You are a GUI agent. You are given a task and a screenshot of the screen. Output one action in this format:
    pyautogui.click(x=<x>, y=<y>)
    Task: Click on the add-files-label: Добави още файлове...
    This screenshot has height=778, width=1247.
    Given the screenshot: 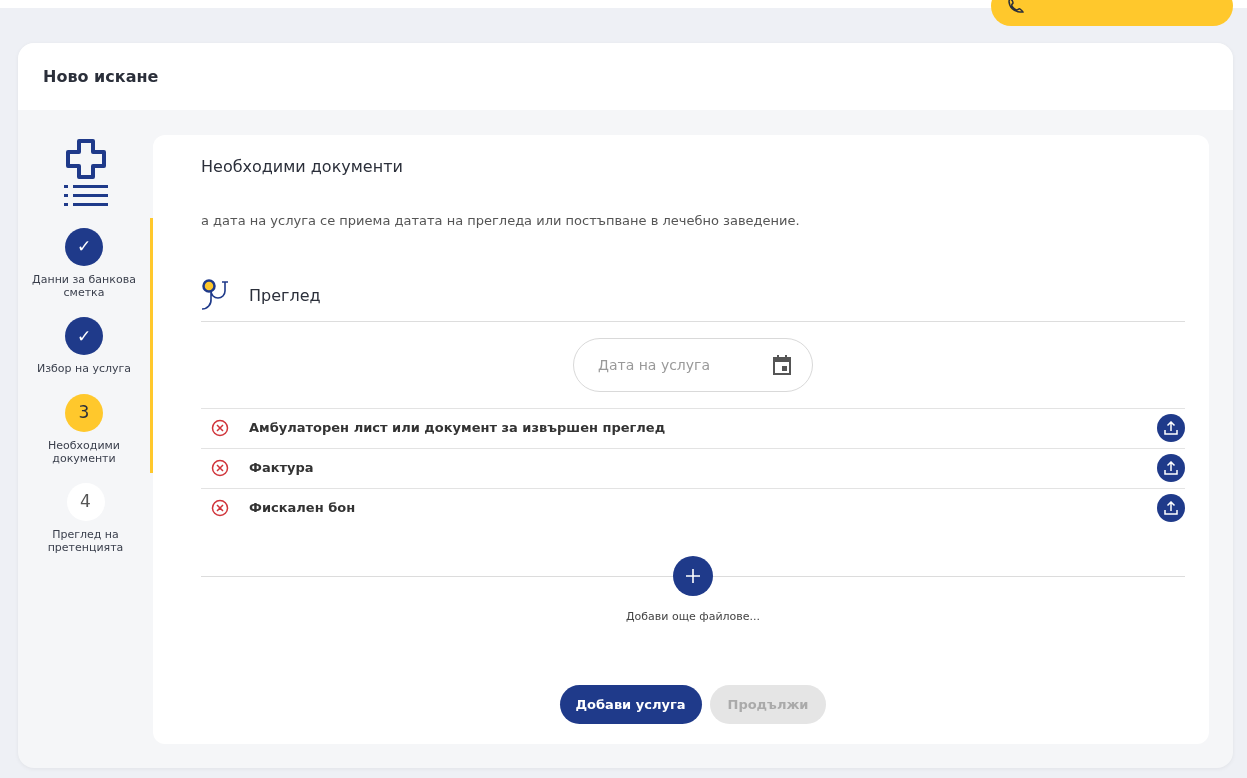 What is the action you would take?
    pyautogui.click(x=693, y=616)
    